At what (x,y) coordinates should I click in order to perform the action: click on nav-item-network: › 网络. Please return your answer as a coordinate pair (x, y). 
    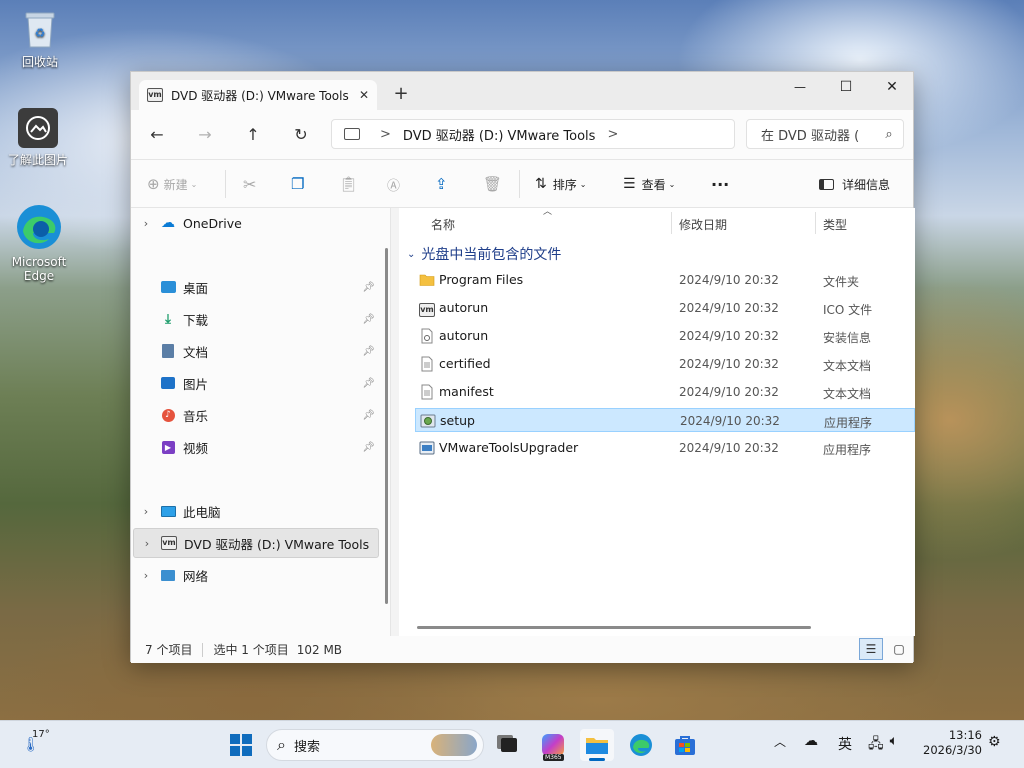
    Looking at the image, I should click on (256, 575).